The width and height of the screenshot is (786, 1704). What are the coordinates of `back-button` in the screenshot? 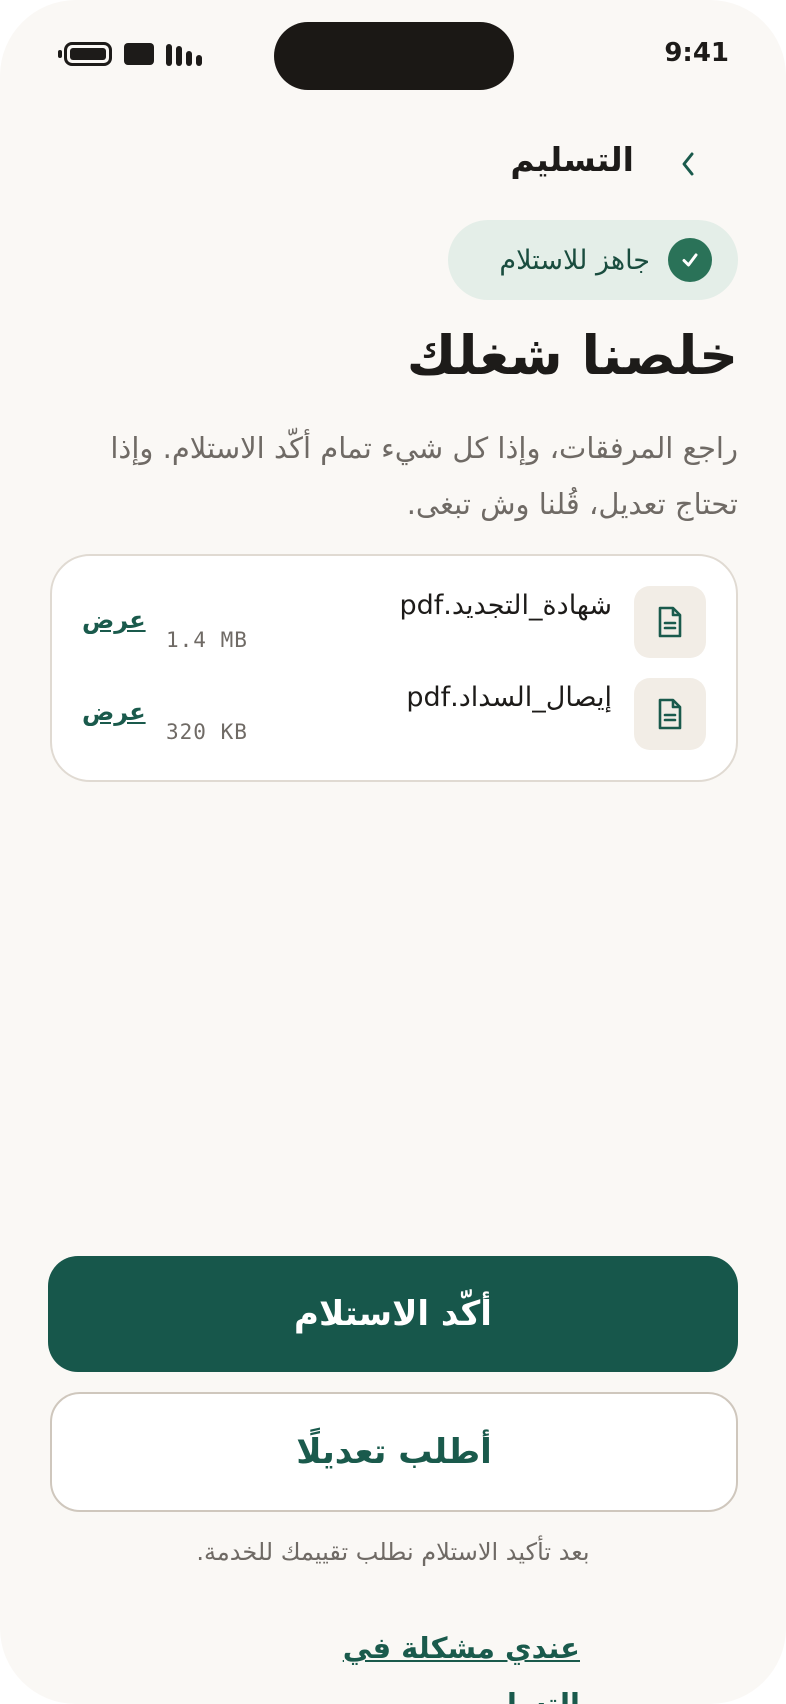 It's located at (688, 164).